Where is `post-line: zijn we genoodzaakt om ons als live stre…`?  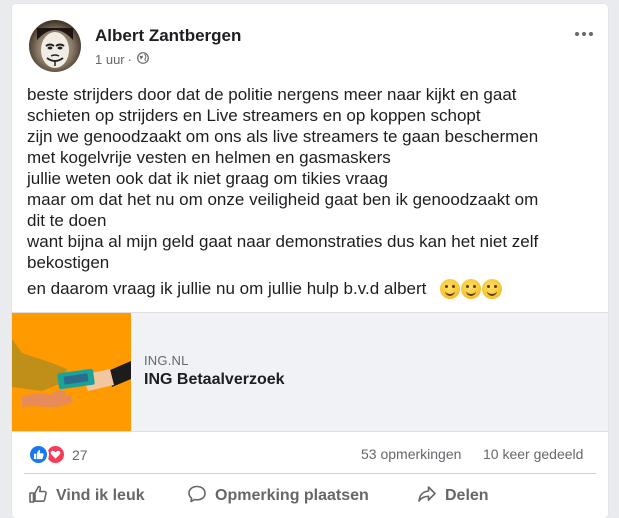
post-line: zijn we genoodzaakt om ons als live stre… is located at coordinates (283, 136).